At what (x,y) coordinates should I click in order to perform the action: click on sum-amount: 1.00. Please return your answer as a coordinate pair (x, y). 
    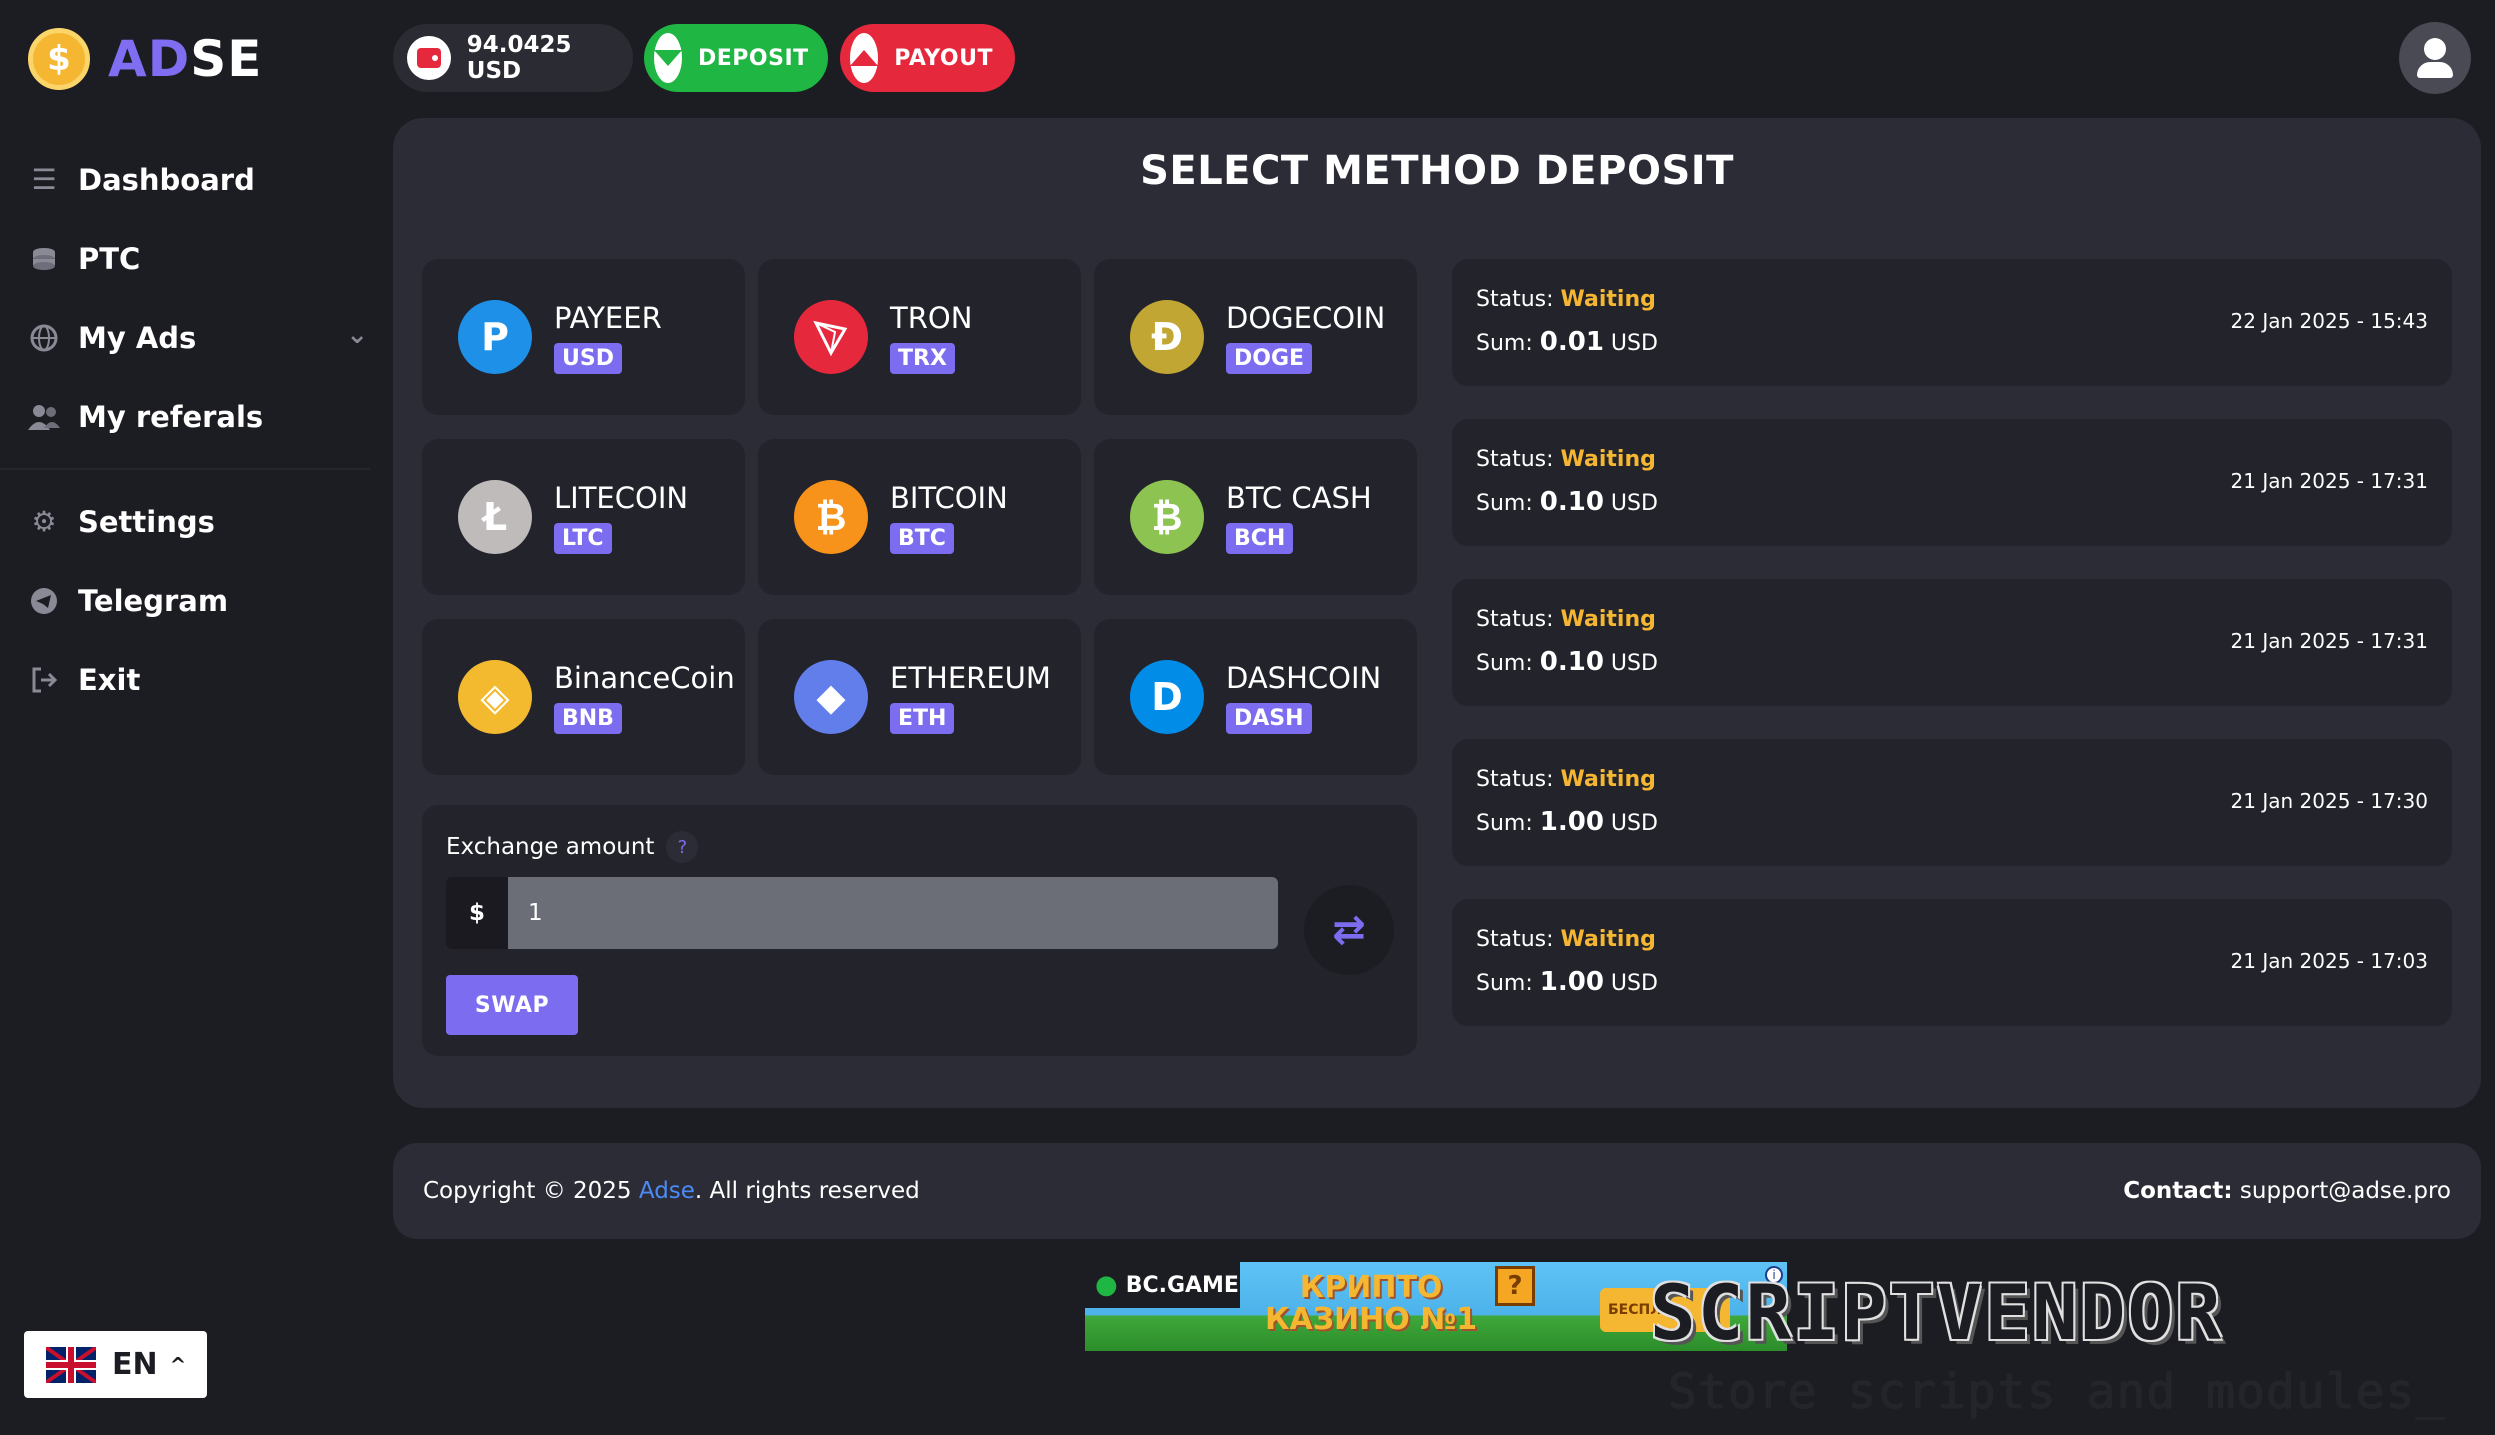
    Looking at the image, I should click on (1571, 822).